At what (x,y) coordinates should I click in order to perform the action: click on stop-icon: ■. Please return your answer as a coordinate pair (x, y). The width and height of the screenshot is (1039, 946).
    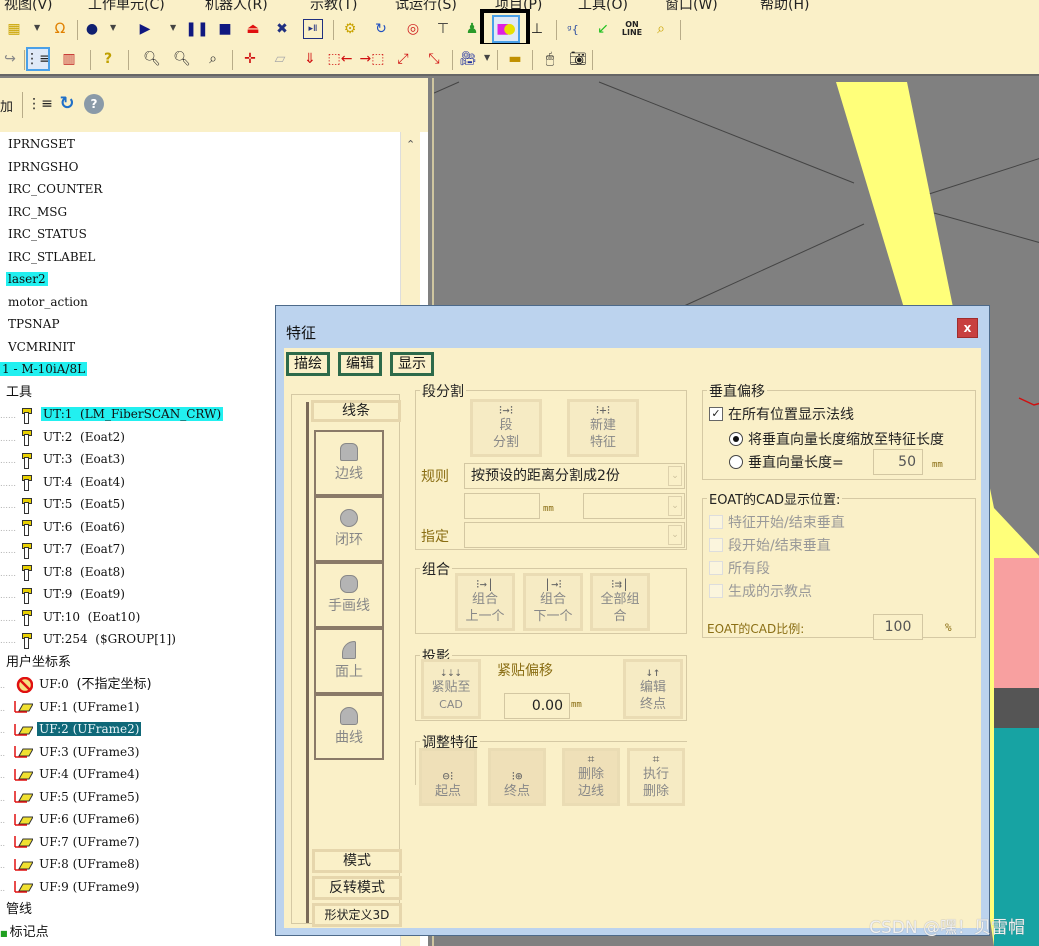
    Looking at the image, I should click on (225, 29).